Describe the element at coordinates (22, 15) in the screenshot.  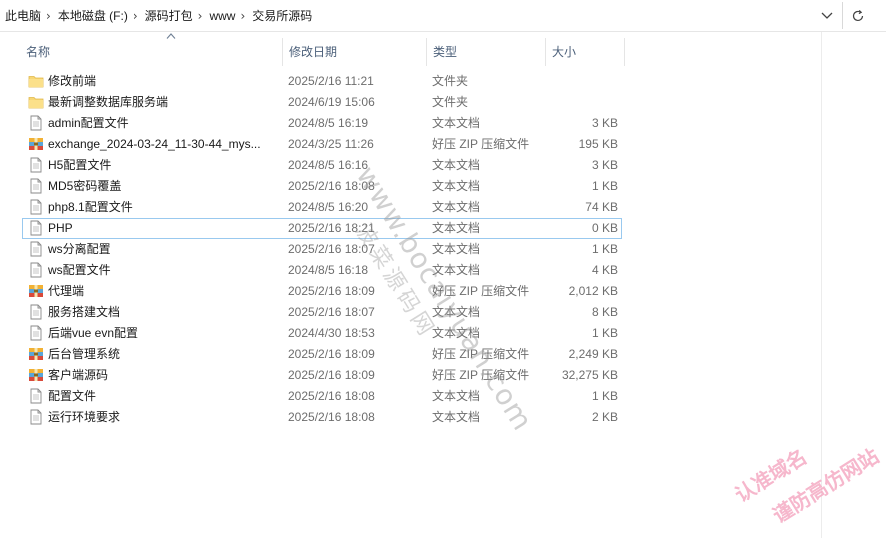
I see `breadcrumb-this-pc: 此电脑` at that location.